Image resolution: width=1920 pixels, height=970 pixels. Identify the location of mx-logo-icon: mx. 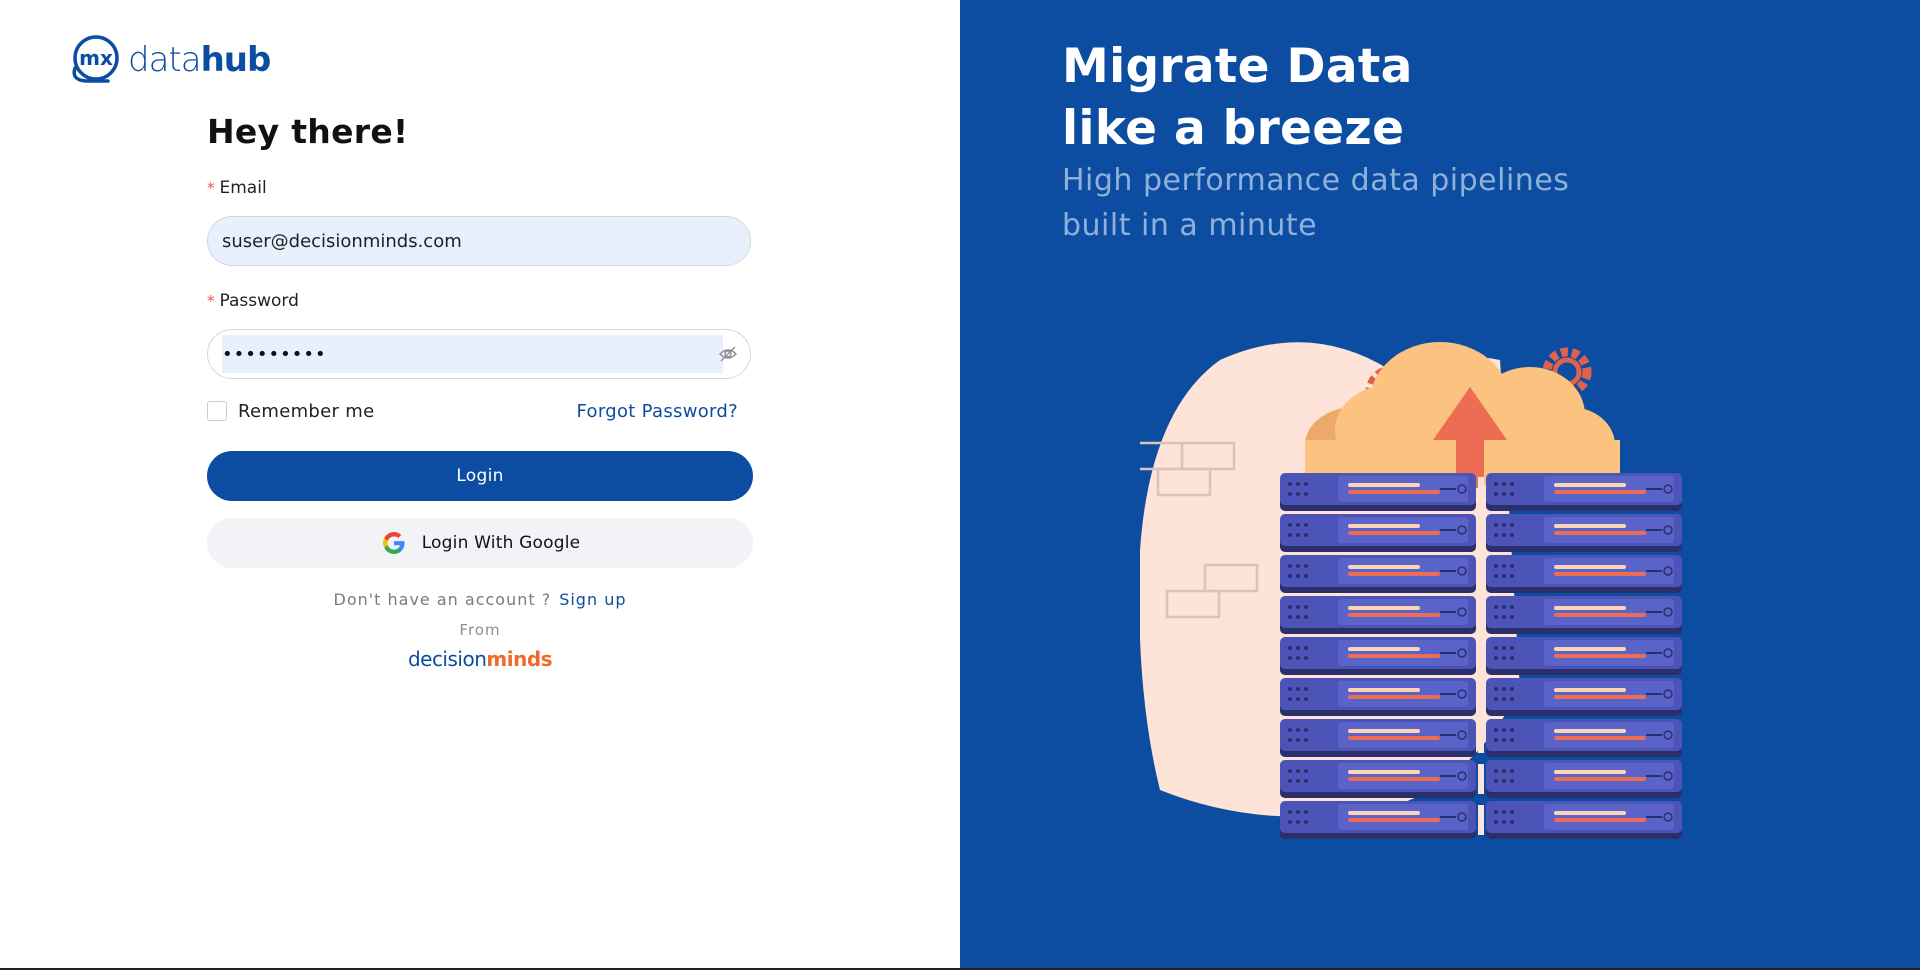
(95, 59).